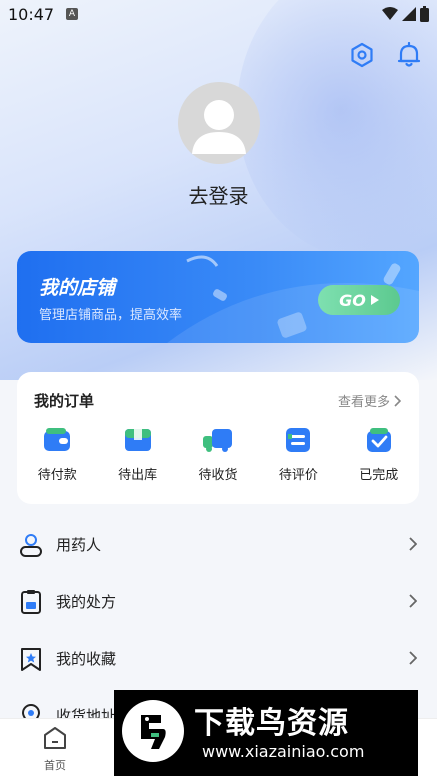  Describe the element at coordinates (379, 475) in the screenshot. I see `order-status-label: 已完成` at that location.